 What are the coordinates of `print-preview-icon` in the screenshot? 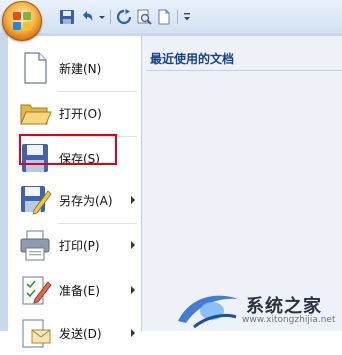 It's located at (144, 17).